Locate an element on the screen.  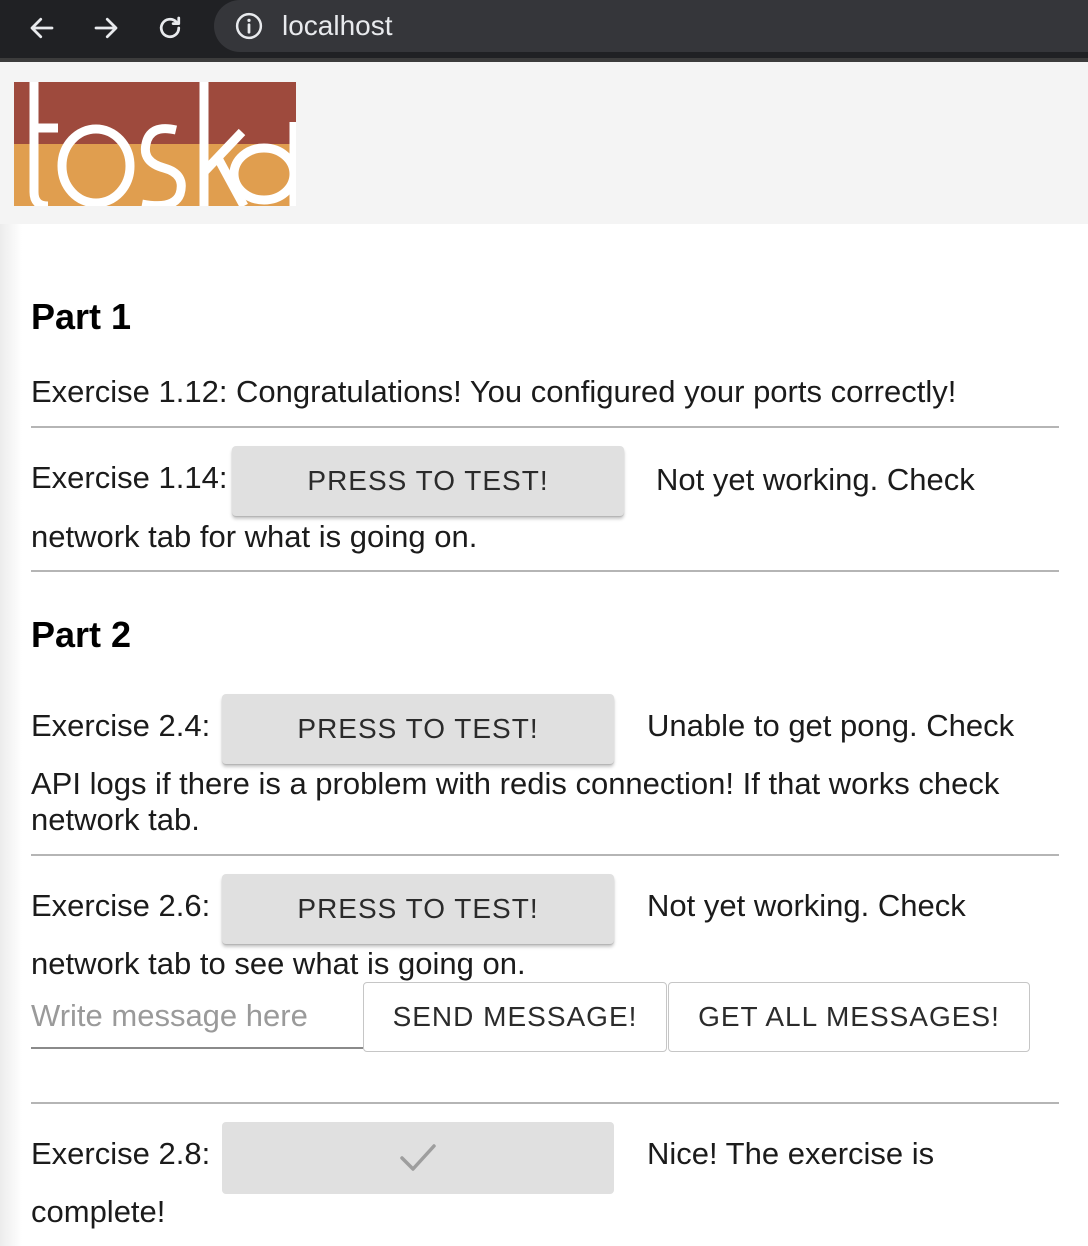
exercise-2-4-test-button: PRESS TO TEST! is located at coordinates (418, 729).